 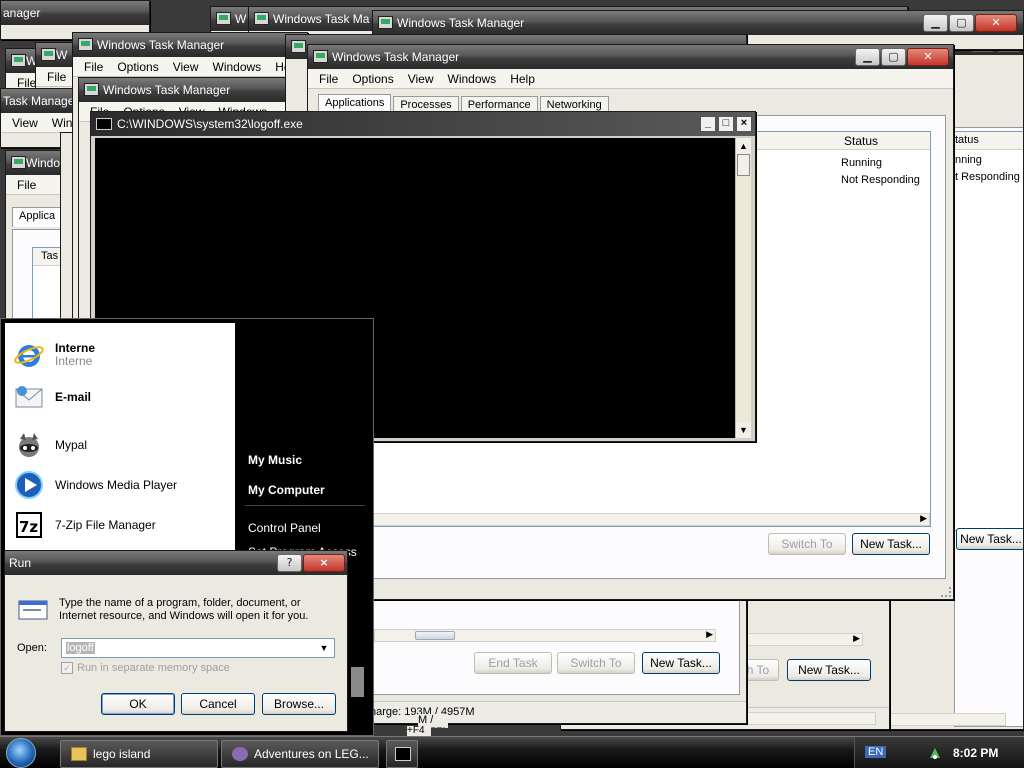 I want to click on start-item-mypal: Mypal, so click(x=50, y=445).